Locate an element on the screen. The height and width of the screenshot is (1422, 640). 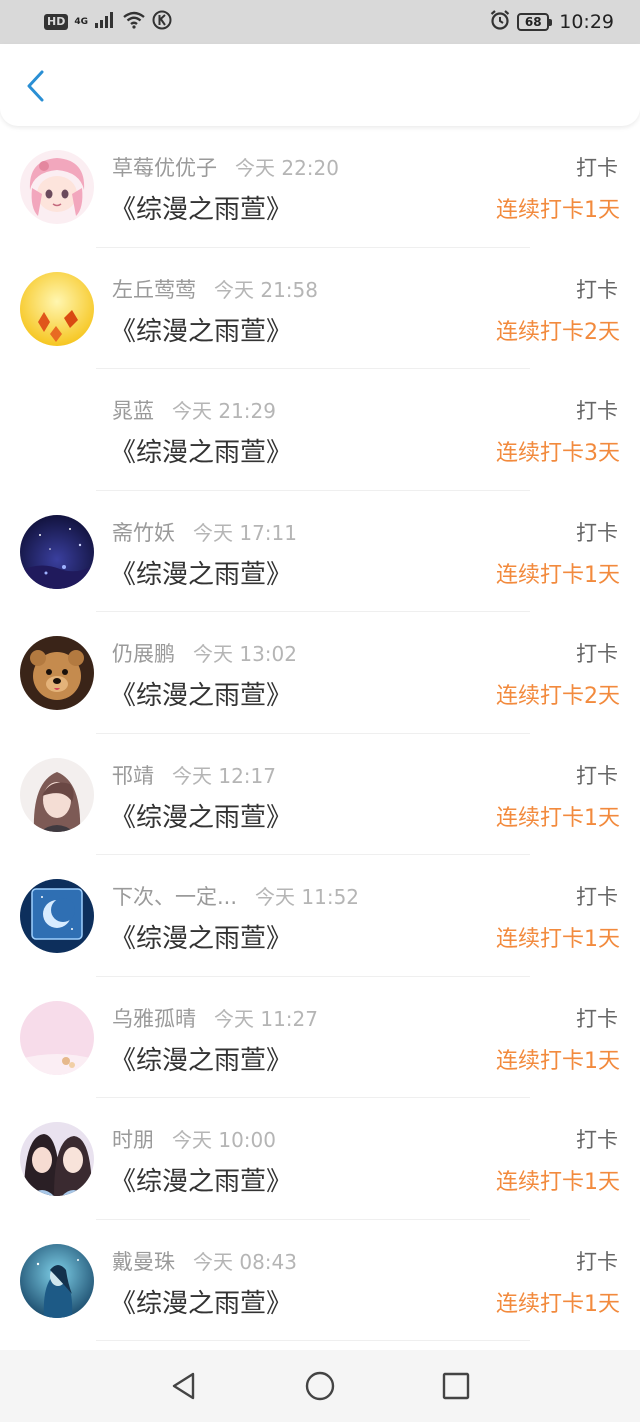
timestamp: 今天 10:00 is located at coordinates (224, 1140).